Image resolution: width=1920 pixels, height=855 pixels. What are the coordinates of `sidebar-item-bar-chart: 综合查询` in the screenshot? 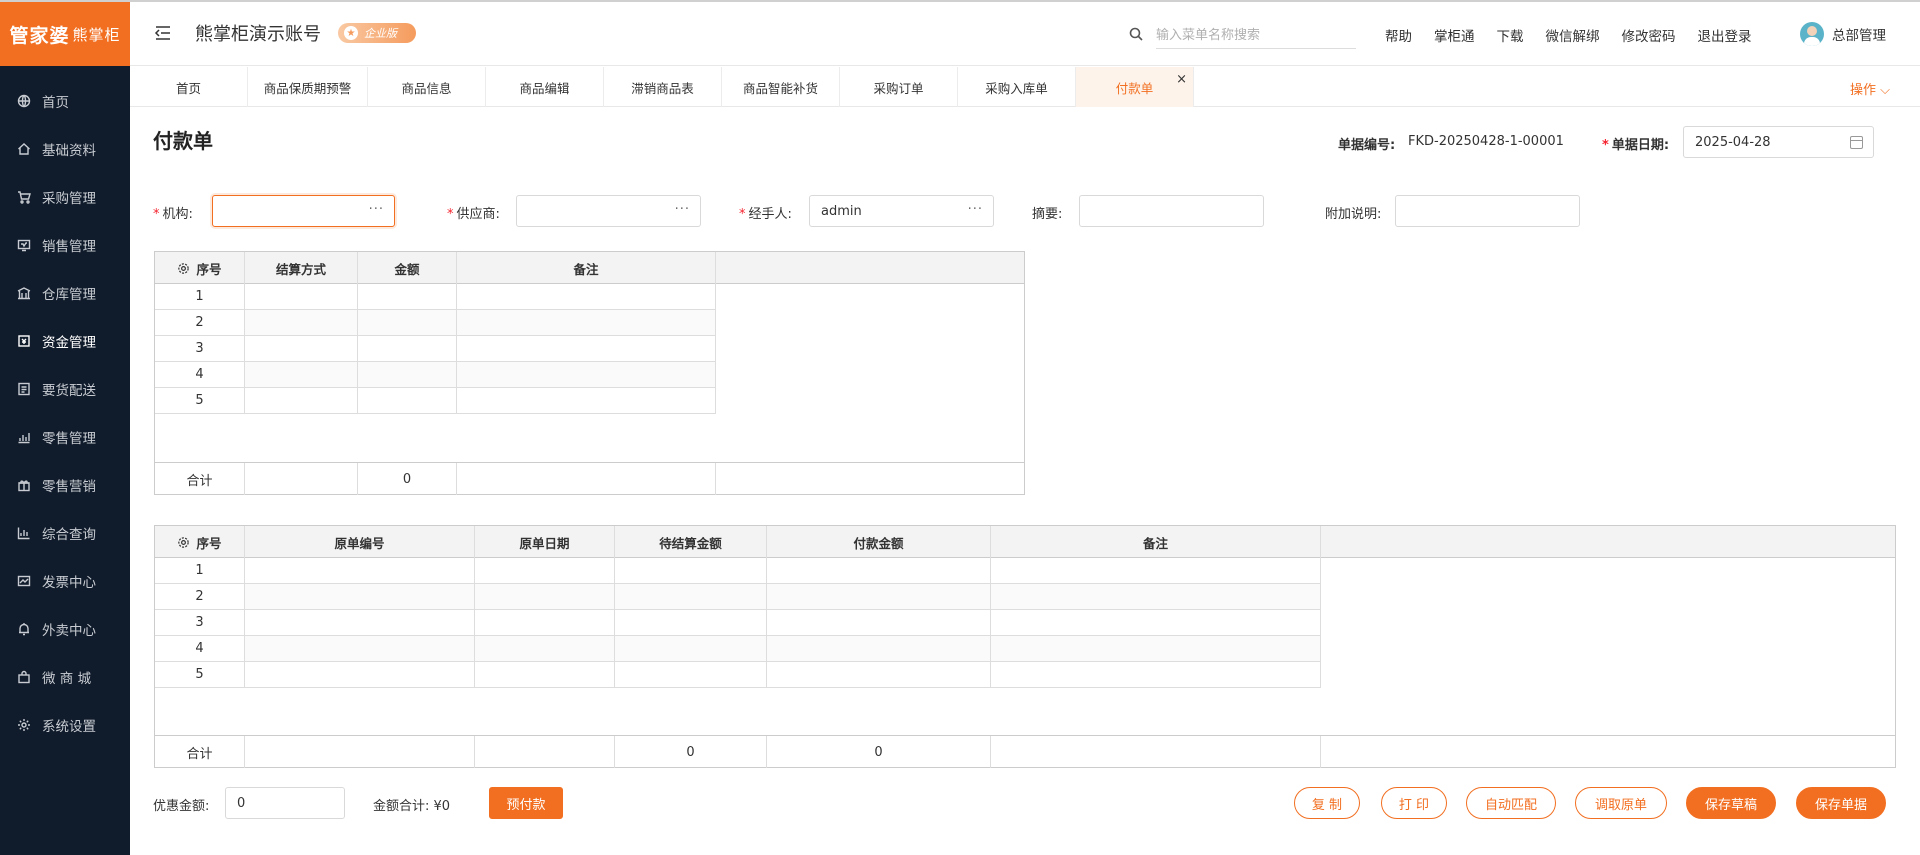 It's located at (65, 533).